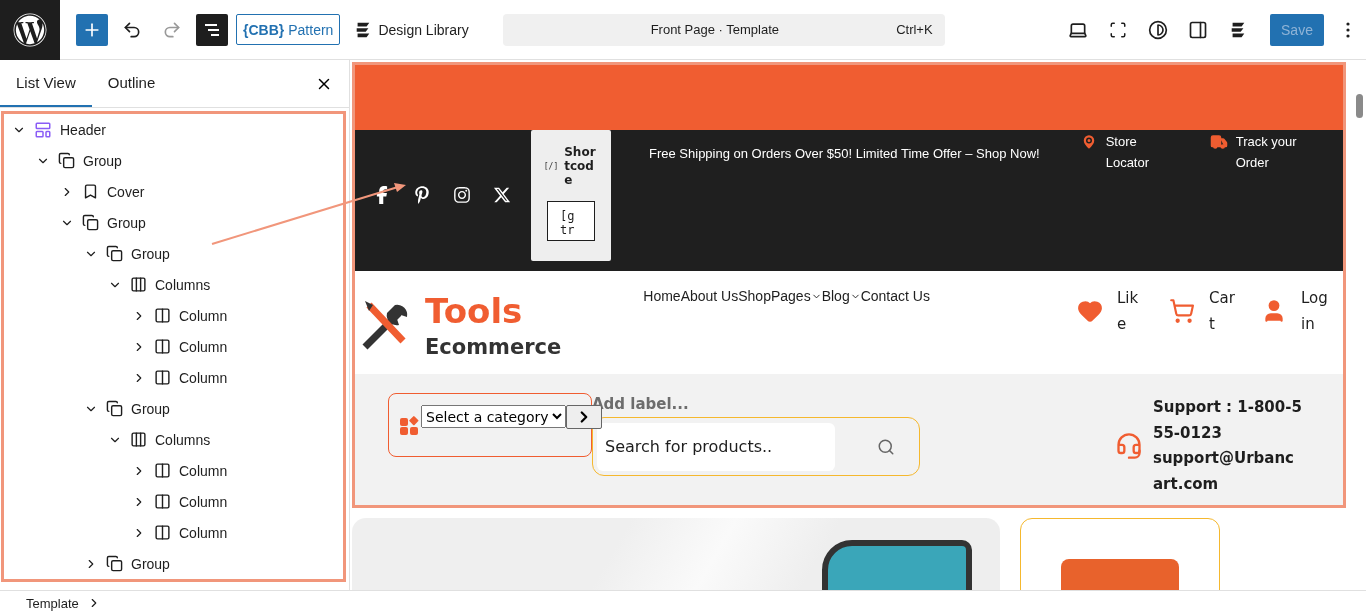 This screenshot has height=615, width=1366. What do you see at coordinates (288, 29) in the screenshot?
I see `pattern-button: {CBB} Pattern` at bounding box center [288, 29].